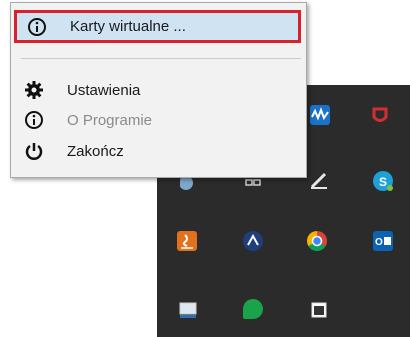  Describe the element at coordinates (380, 115) in the screenshot. I see `antivirus-icon` at that location.